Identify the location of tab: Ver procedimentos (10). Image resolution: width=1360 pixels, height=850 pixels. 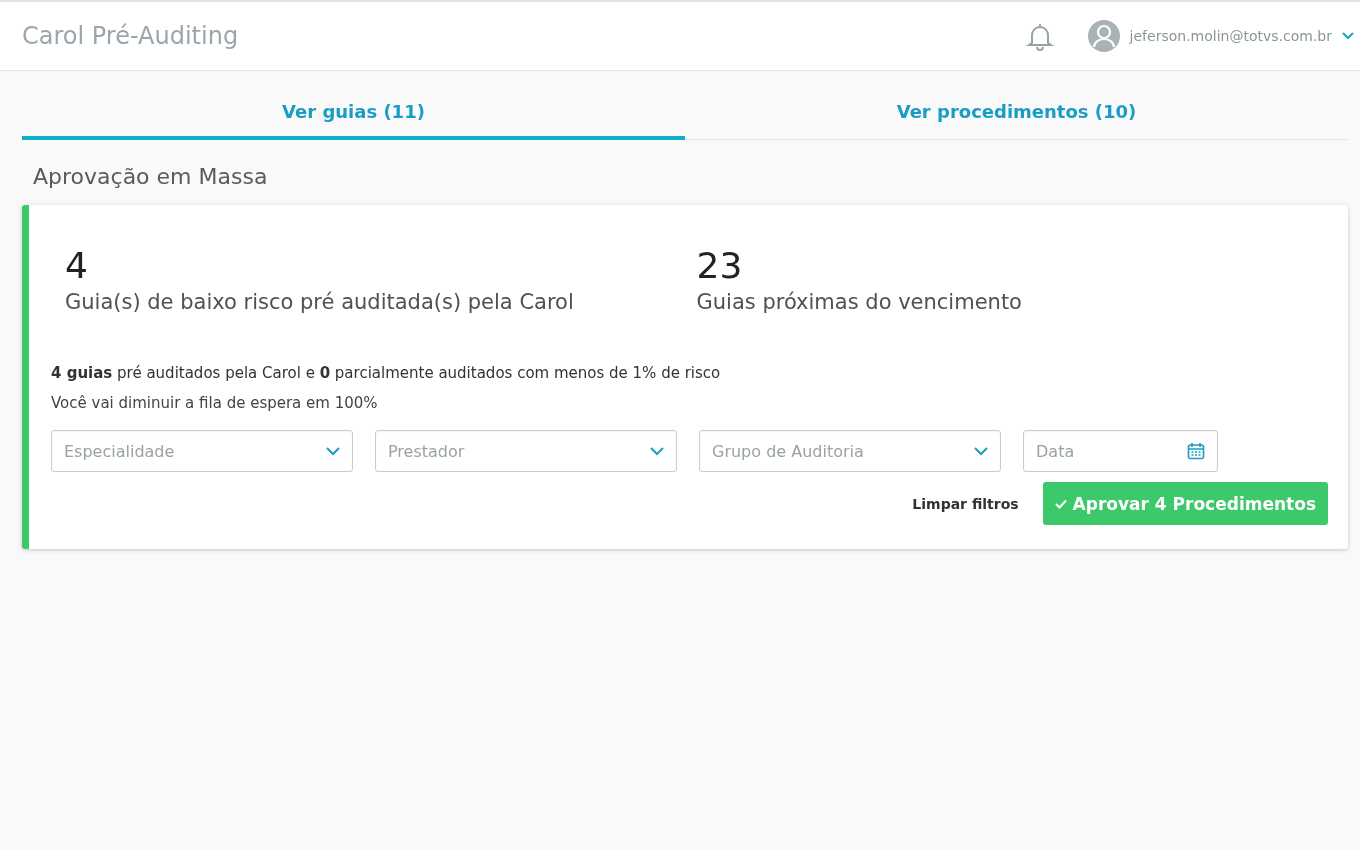
(1016, 114).